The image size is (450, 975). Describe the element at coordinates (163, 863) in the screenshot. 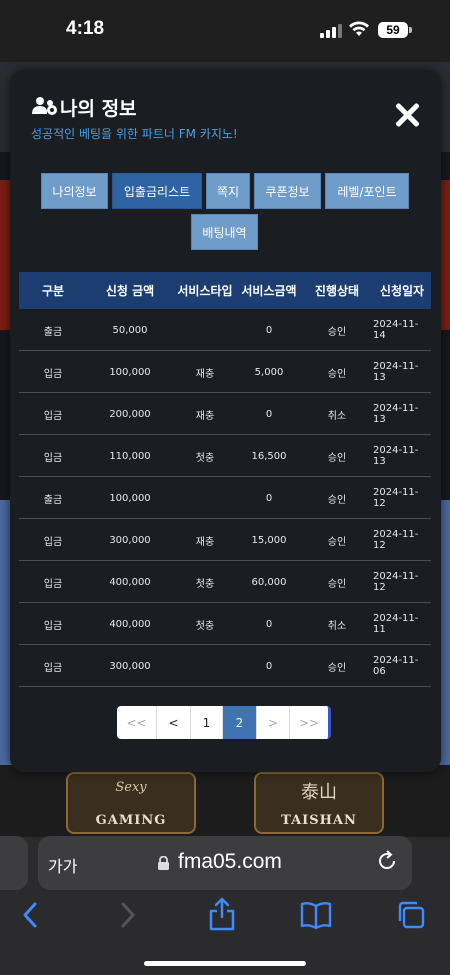

I see `lock-icon` at that location.